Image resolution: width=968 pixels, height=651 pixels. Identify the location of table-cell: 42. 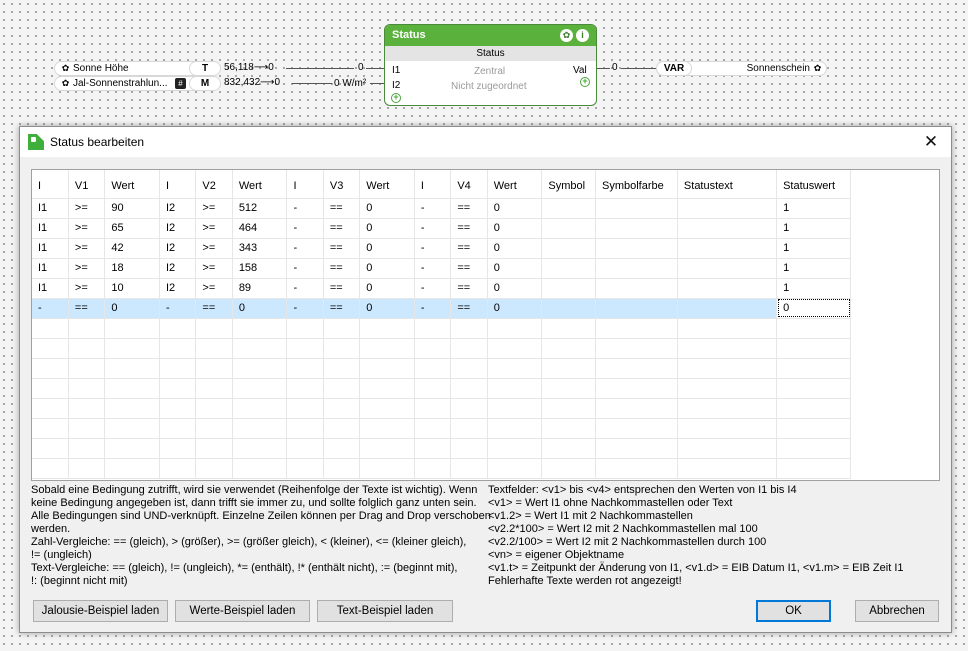
(132, 248).